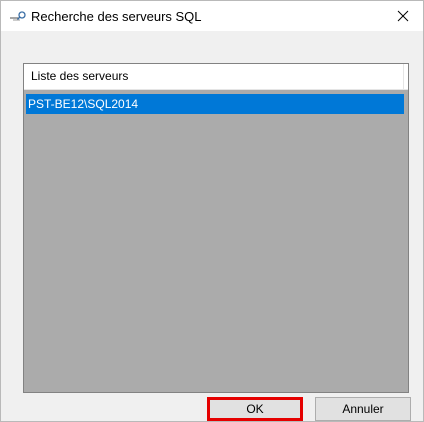 This screenshot has height=422, width=424. I want to click on window-title: Recherche des serveurs SQL, so click(116, 16).